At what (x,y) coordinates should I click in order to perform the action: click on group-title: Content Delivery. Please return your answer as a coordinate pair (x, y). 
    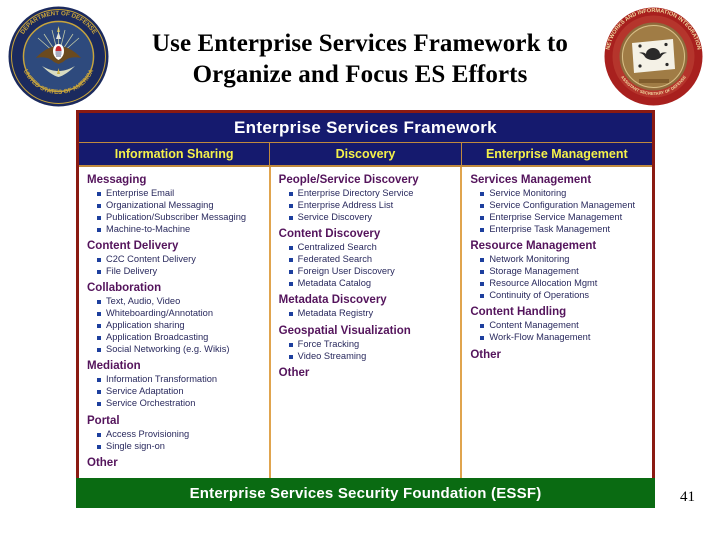
    Looking at the image, I should click on (133, 246).